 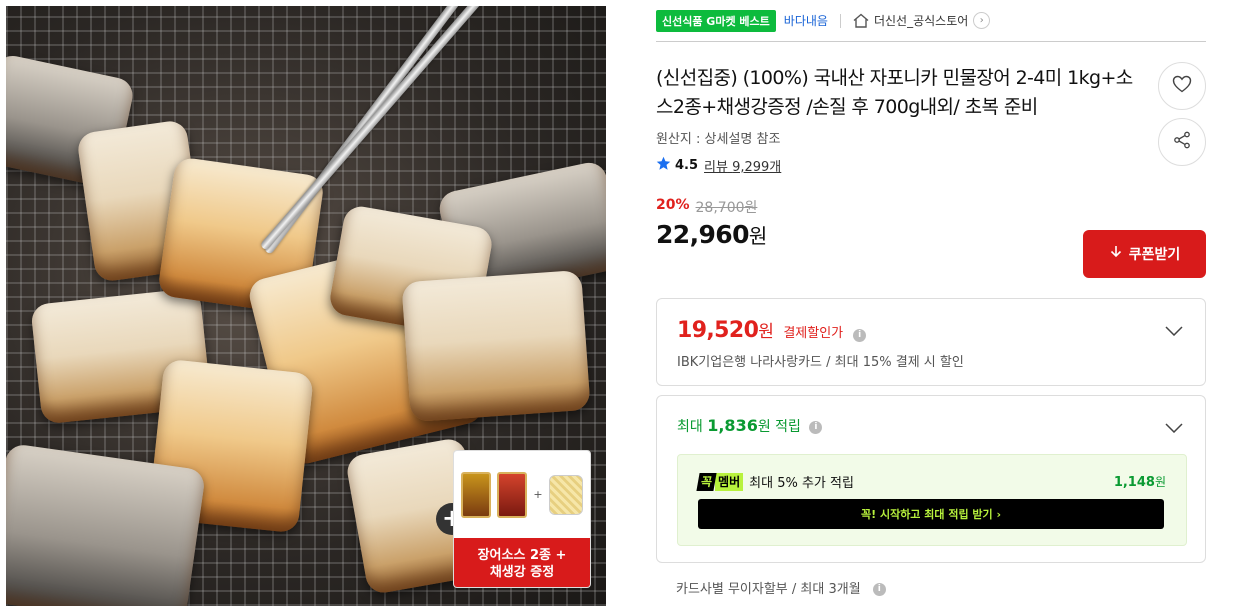 I want to click on gift-items: +, so click(x=522, y=494).